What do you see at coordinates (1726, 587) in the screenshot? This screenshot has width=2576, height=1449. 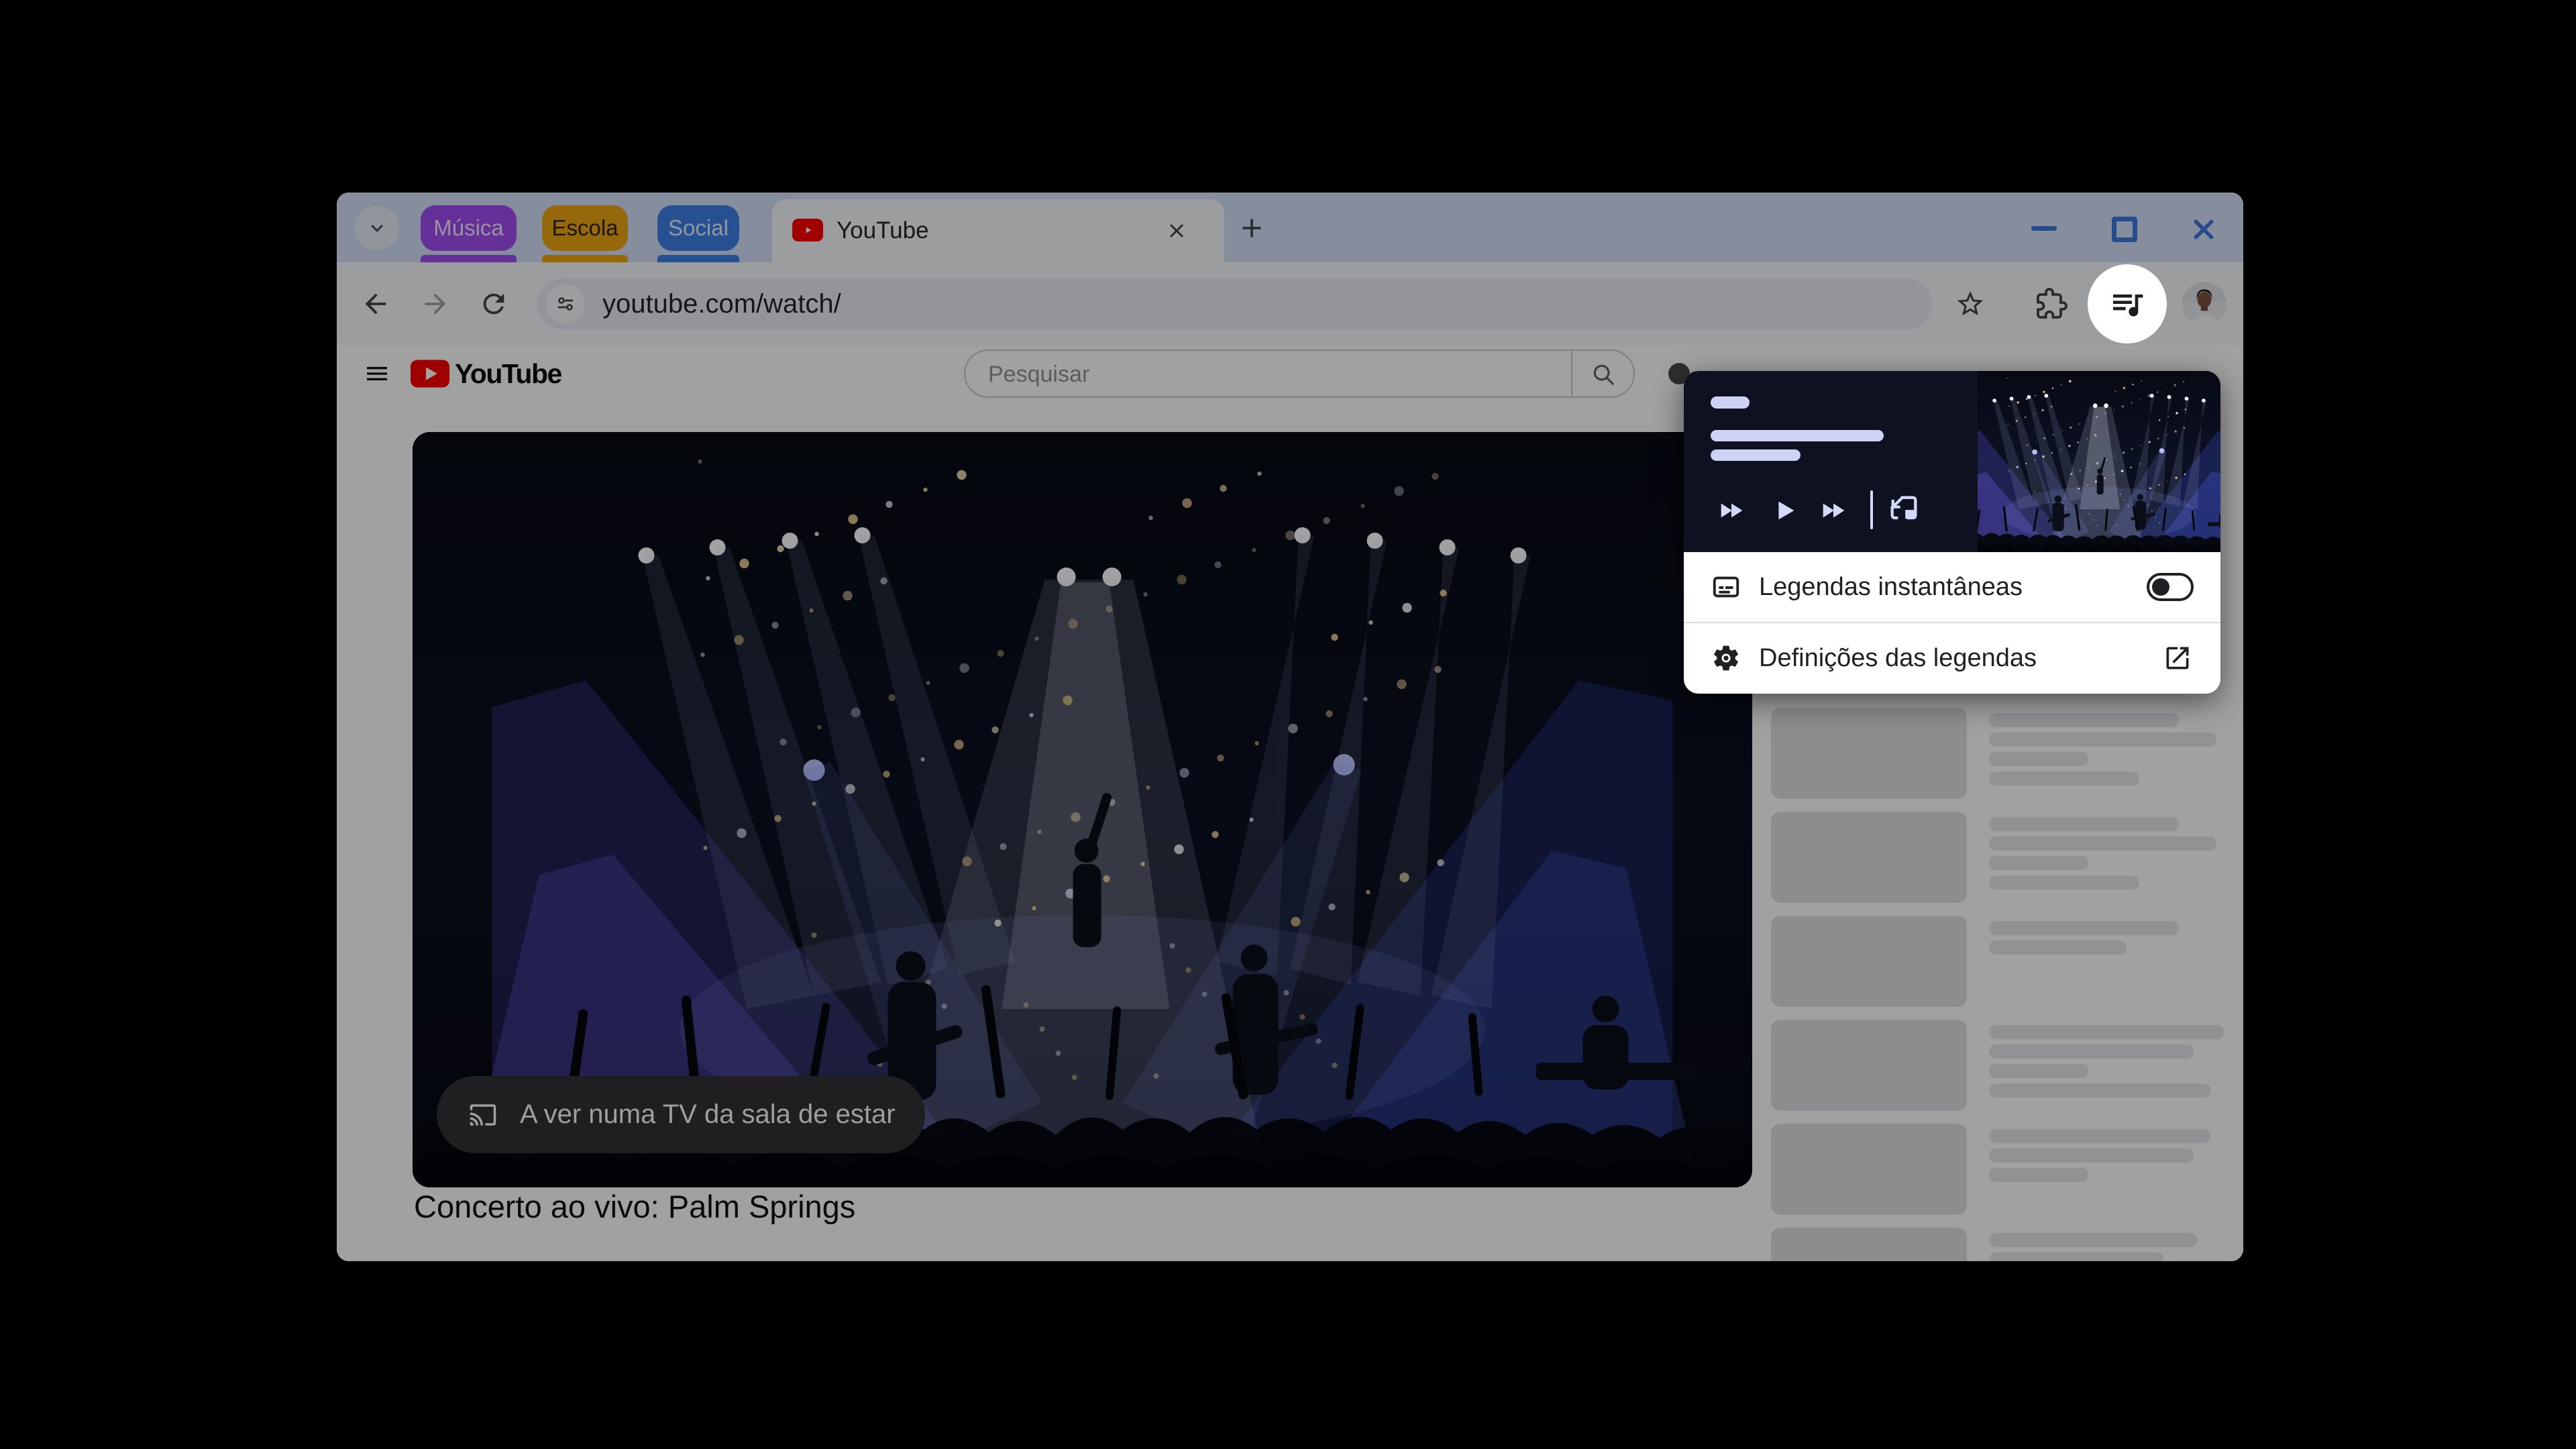 I see `live-caption-icon` at bounding box center [1726, 587].